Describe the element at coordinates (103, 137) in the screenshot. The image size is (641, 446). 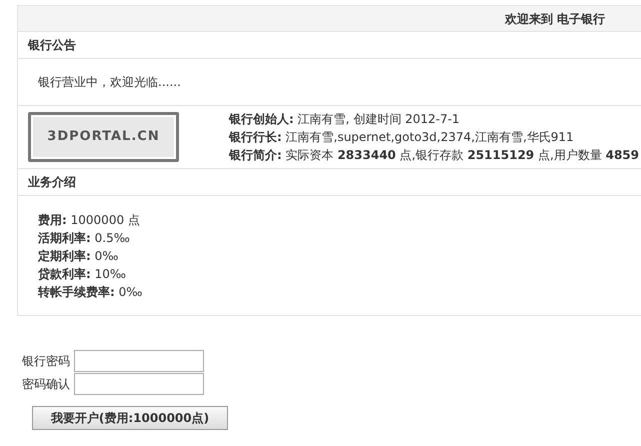
I see `logo-text: 3DPORTAL.CN` at that location.